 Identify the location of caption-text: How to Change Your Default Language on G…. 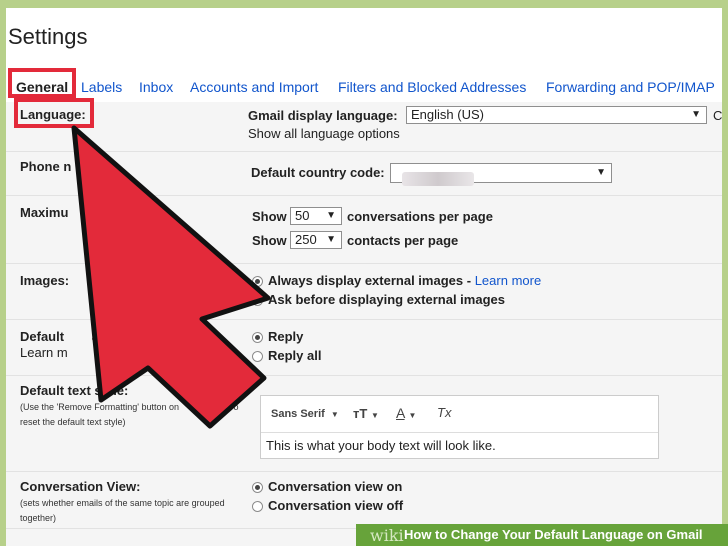
(553, 534).